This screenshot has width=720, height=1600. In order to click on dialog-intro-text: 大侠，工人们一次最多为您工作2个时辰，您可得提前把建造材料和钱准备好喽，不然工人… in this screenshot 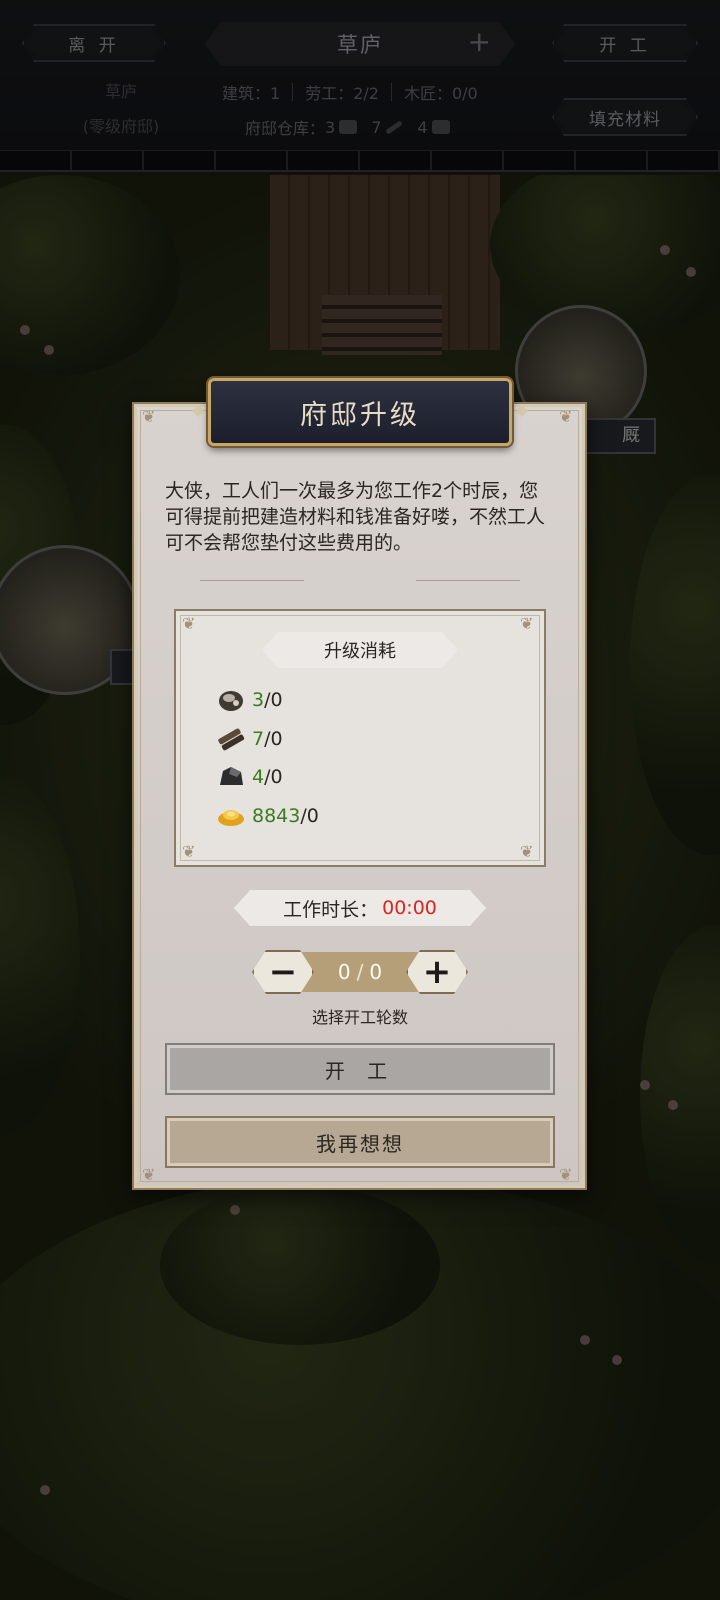, I will do `click(355, 517)`.